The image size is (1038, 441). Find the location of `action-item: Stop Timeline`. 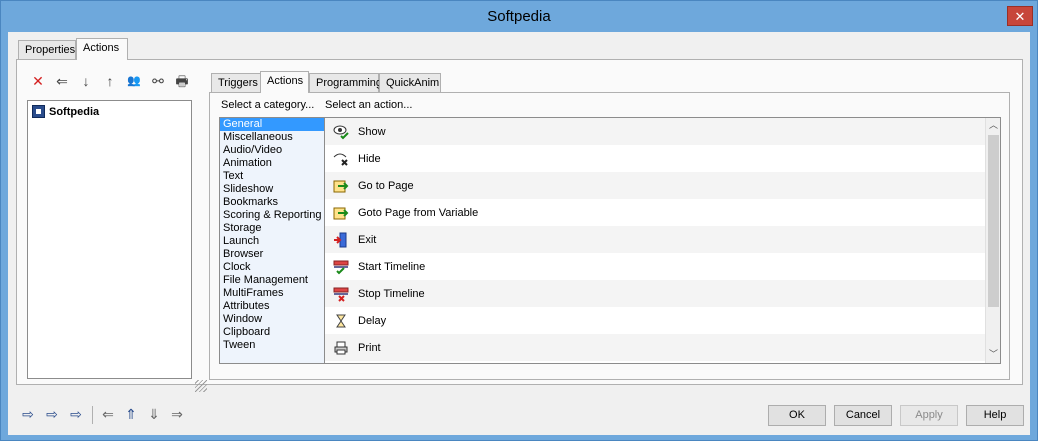

action-item: Stop Timeline is located at coordinates (662, 293).